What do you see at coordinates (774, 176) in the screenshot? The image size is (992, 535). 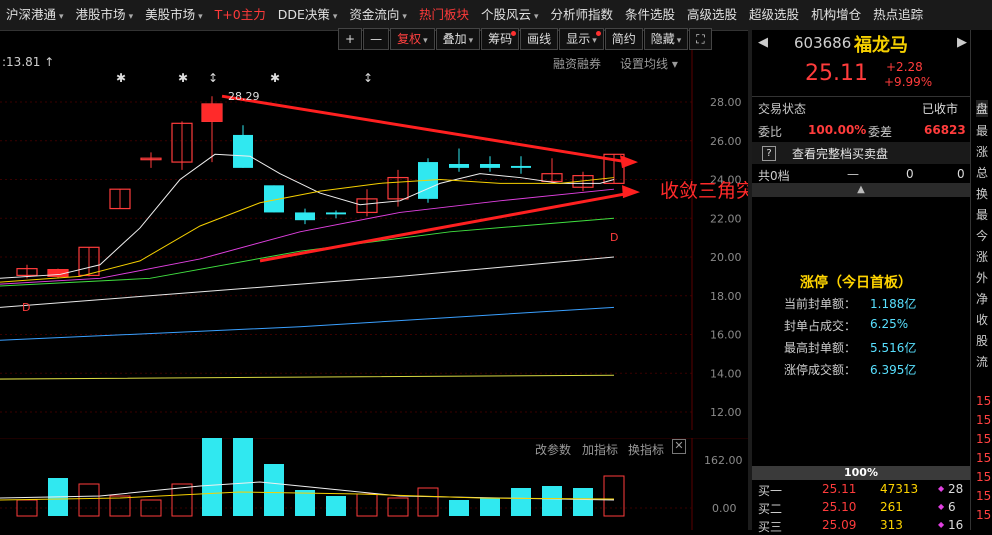 I see `levels-count: 共0档` at bounding box center [774, 176].